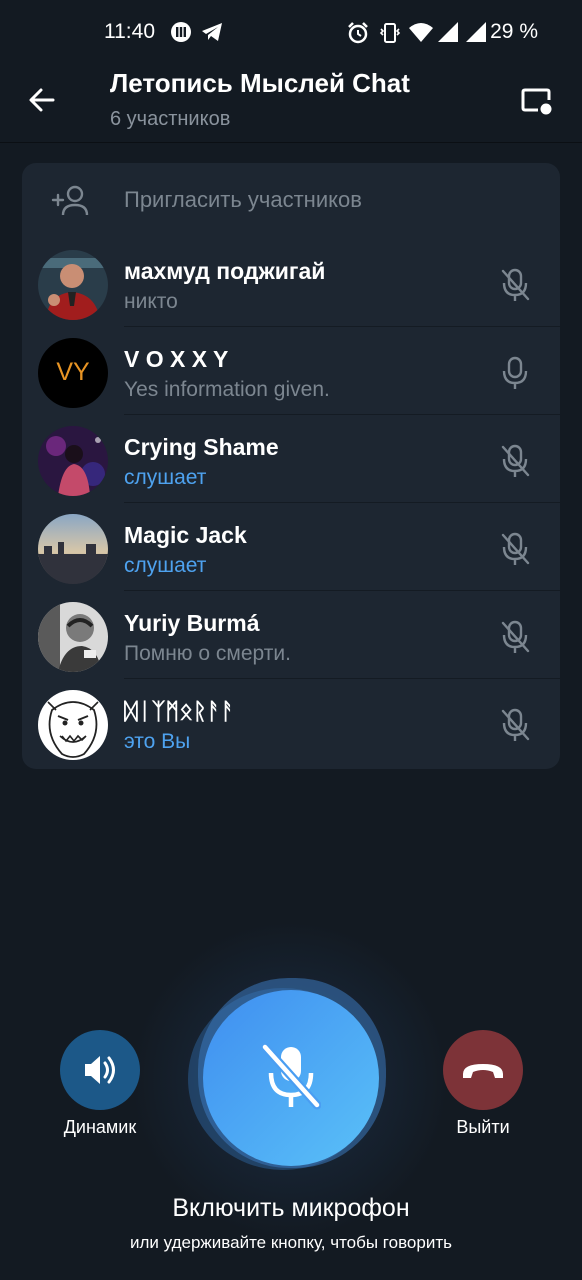 Image resolution: width=582 pixels, height=1280 pixels. Describe the element at coordinates (243, 199) in the screenshot. I see `invite-label: Пригласить участников` at that location.